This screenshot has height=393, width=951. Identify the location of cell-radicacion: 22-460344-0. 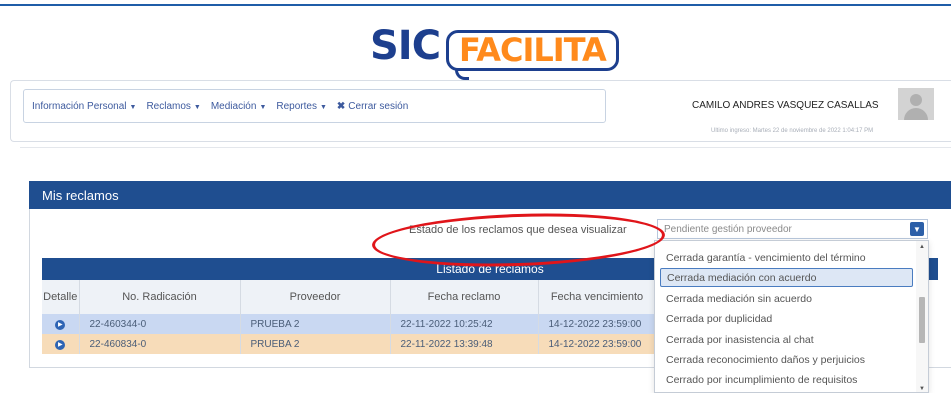
(160, 324).